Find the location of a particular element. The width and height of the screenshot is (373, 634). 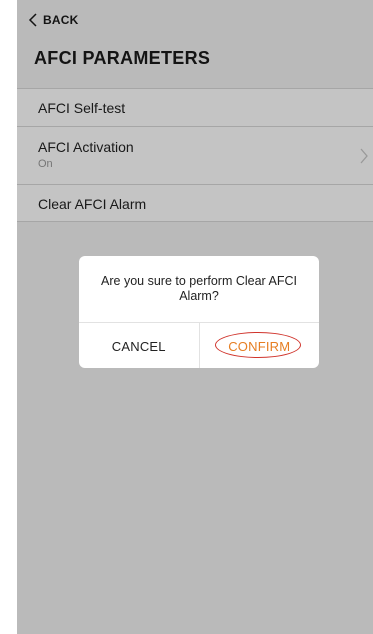

confirm-button: CONFIRM is located at coordinates (260, 345).